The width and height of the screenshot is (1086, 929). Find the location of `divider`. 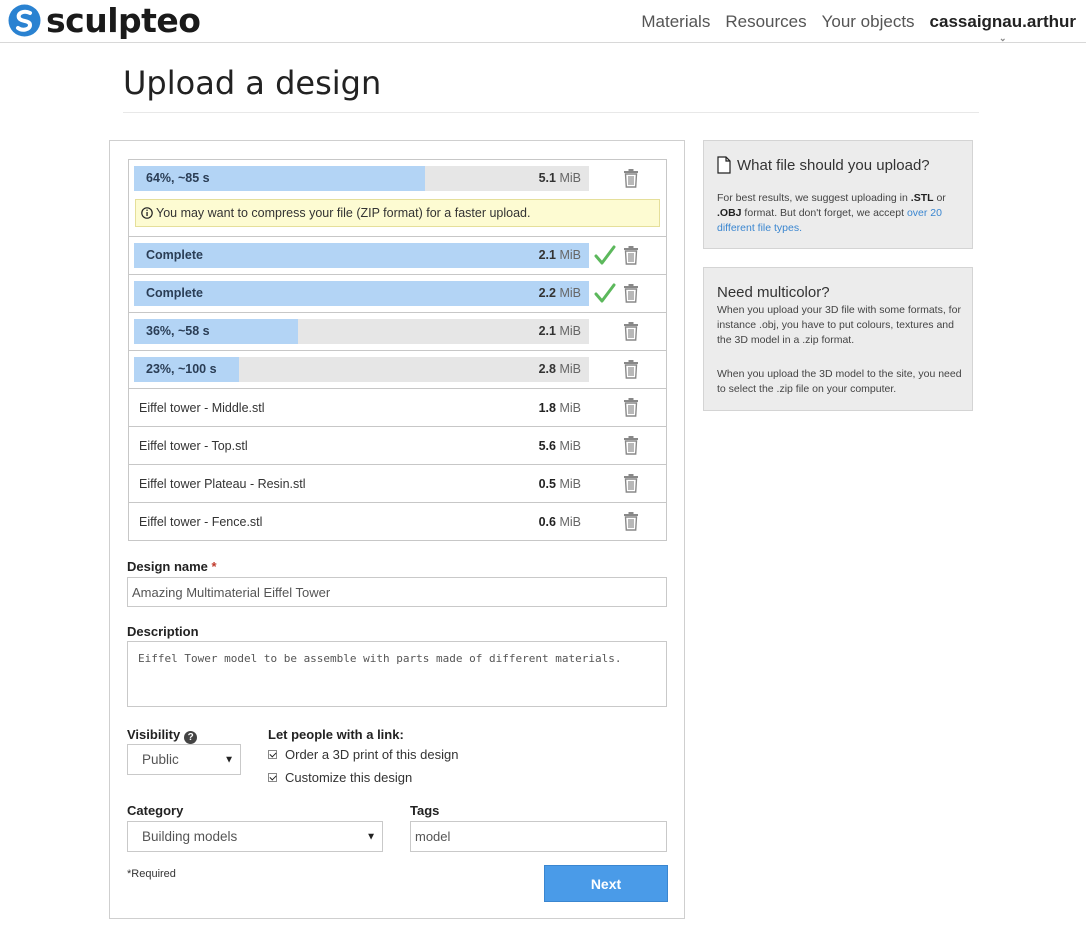

divider is located at coordinates (551, 112).